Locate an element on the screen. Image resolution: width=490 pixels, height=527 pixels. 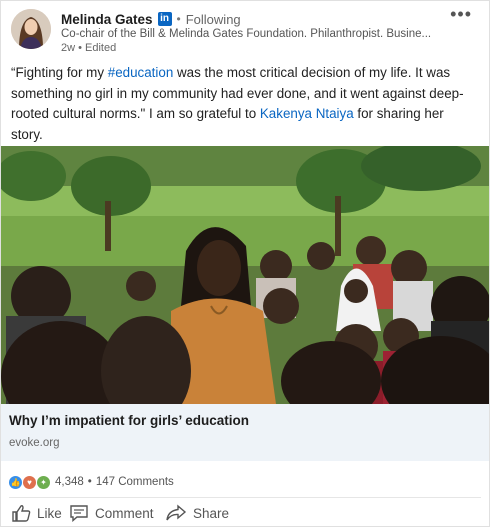
link-preview-title: Why I’m impatient for girls’ education is located at coordinates (129, 420).